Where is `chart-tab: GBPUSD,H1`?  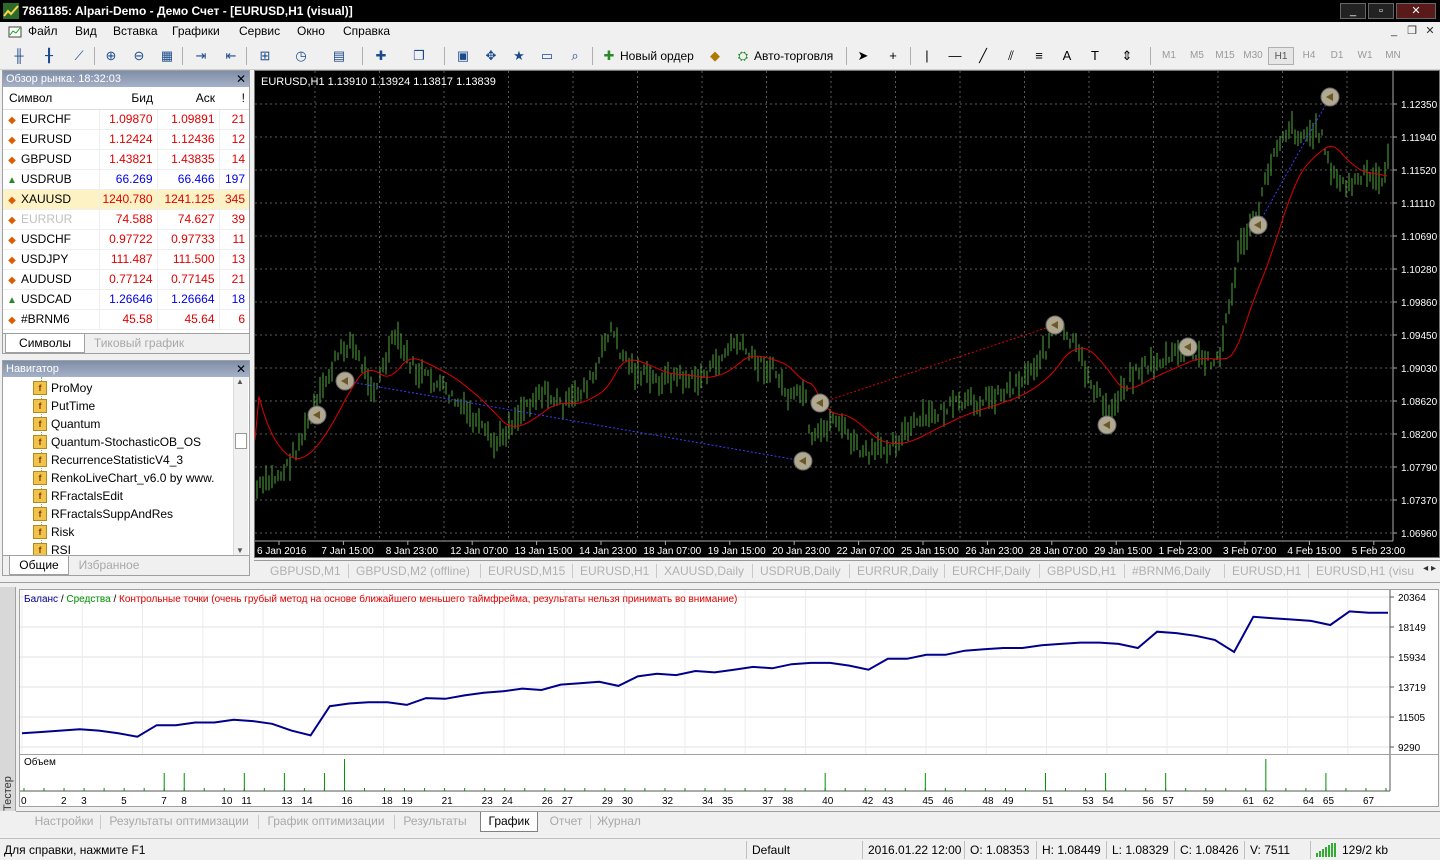
chart-tab: GBPUSD,H1 is located at coordinates (1081, 571).